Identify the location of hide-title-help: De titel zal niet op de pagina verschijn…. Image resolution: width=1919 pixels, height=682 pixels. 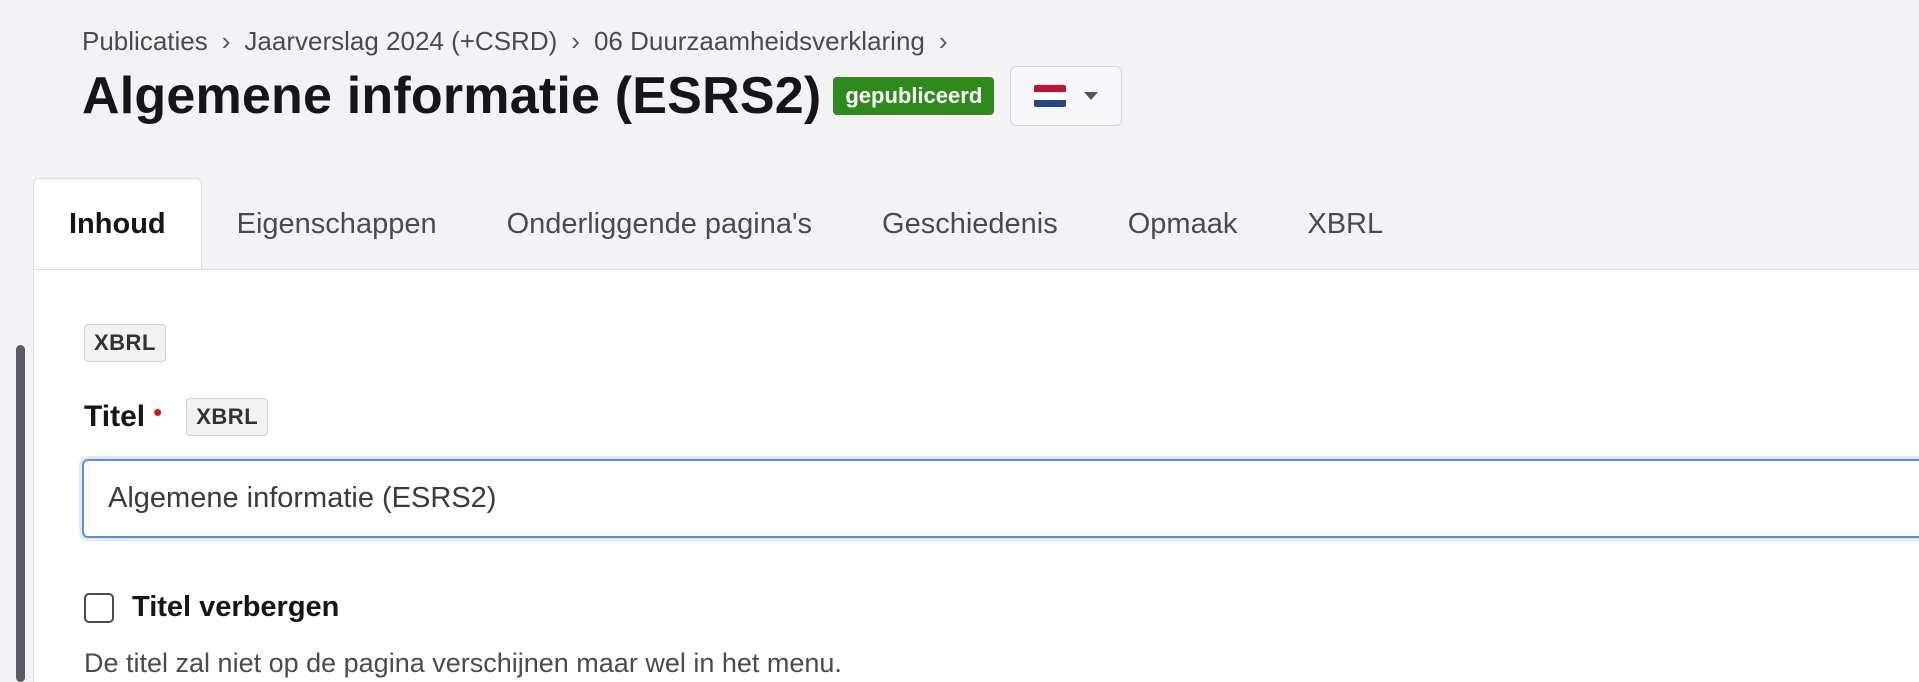
(463, 663).